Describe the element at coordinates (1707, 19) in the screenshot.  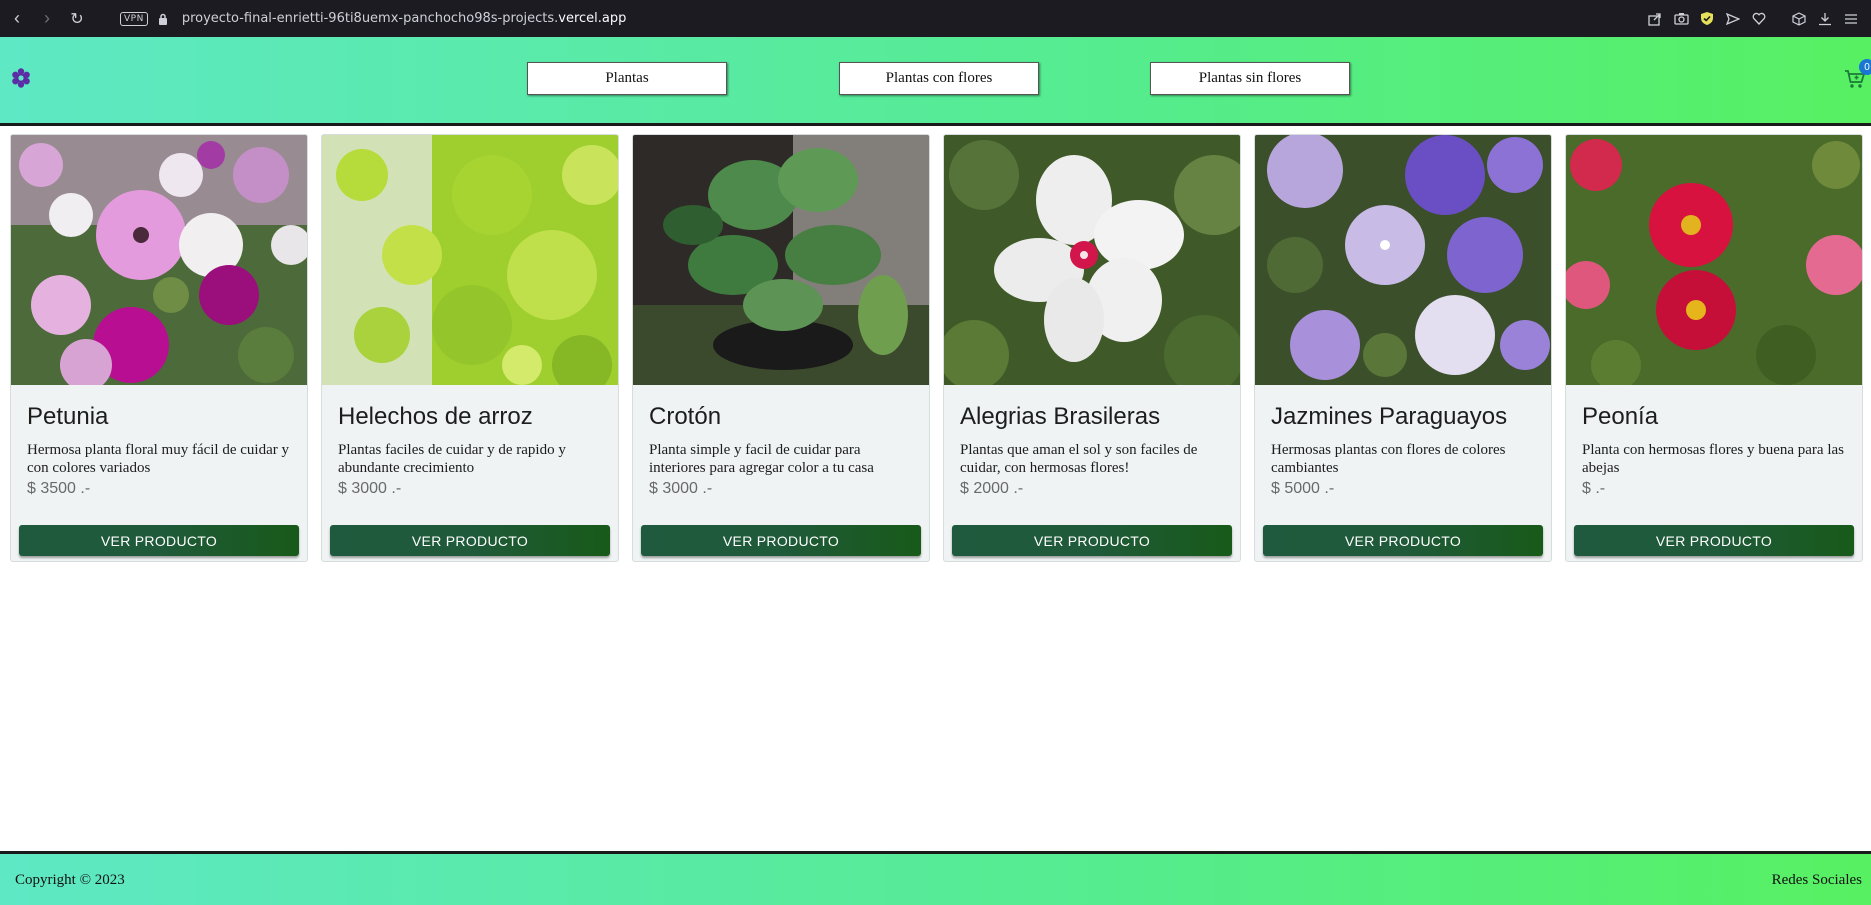
I see `shield-icon` at that location.